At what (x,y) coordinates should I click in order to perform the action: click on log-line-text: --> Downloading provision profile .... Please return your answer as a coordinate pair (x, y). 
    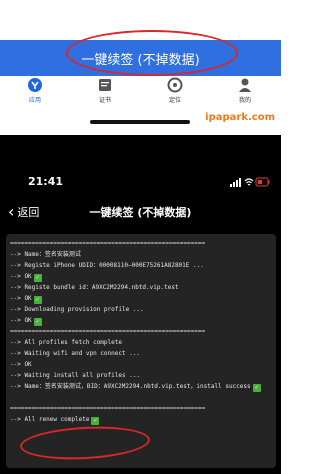
    Looking at the image, I should click on (77, 309).